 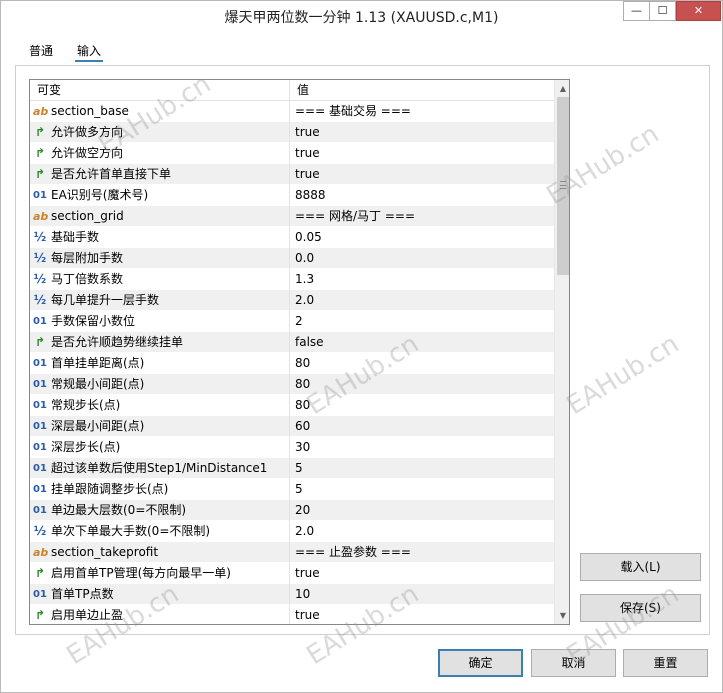 What do you see at coordinates (561, 352) in the screenshot?
I see `vertical-scrollbar: ▲ ▼` at bounding box center [561, 352].